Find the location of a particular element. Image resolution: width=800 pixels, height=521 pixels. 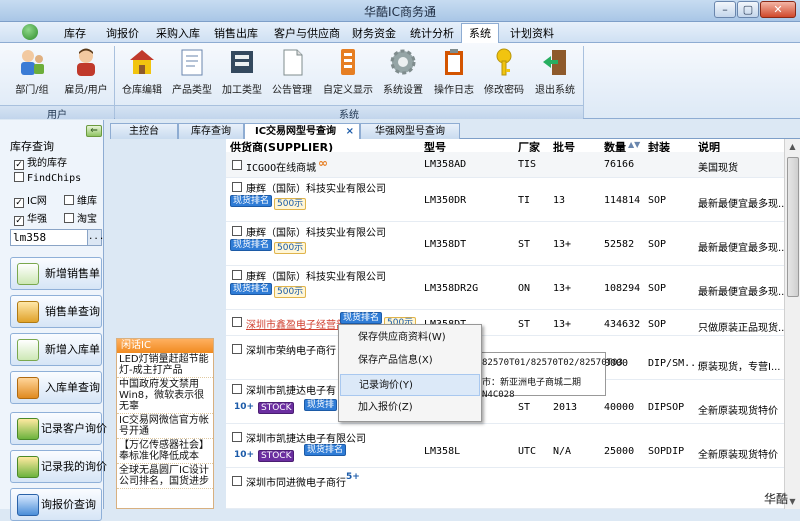

rank-badge: 现货排 is located at coordinates (321, 405).